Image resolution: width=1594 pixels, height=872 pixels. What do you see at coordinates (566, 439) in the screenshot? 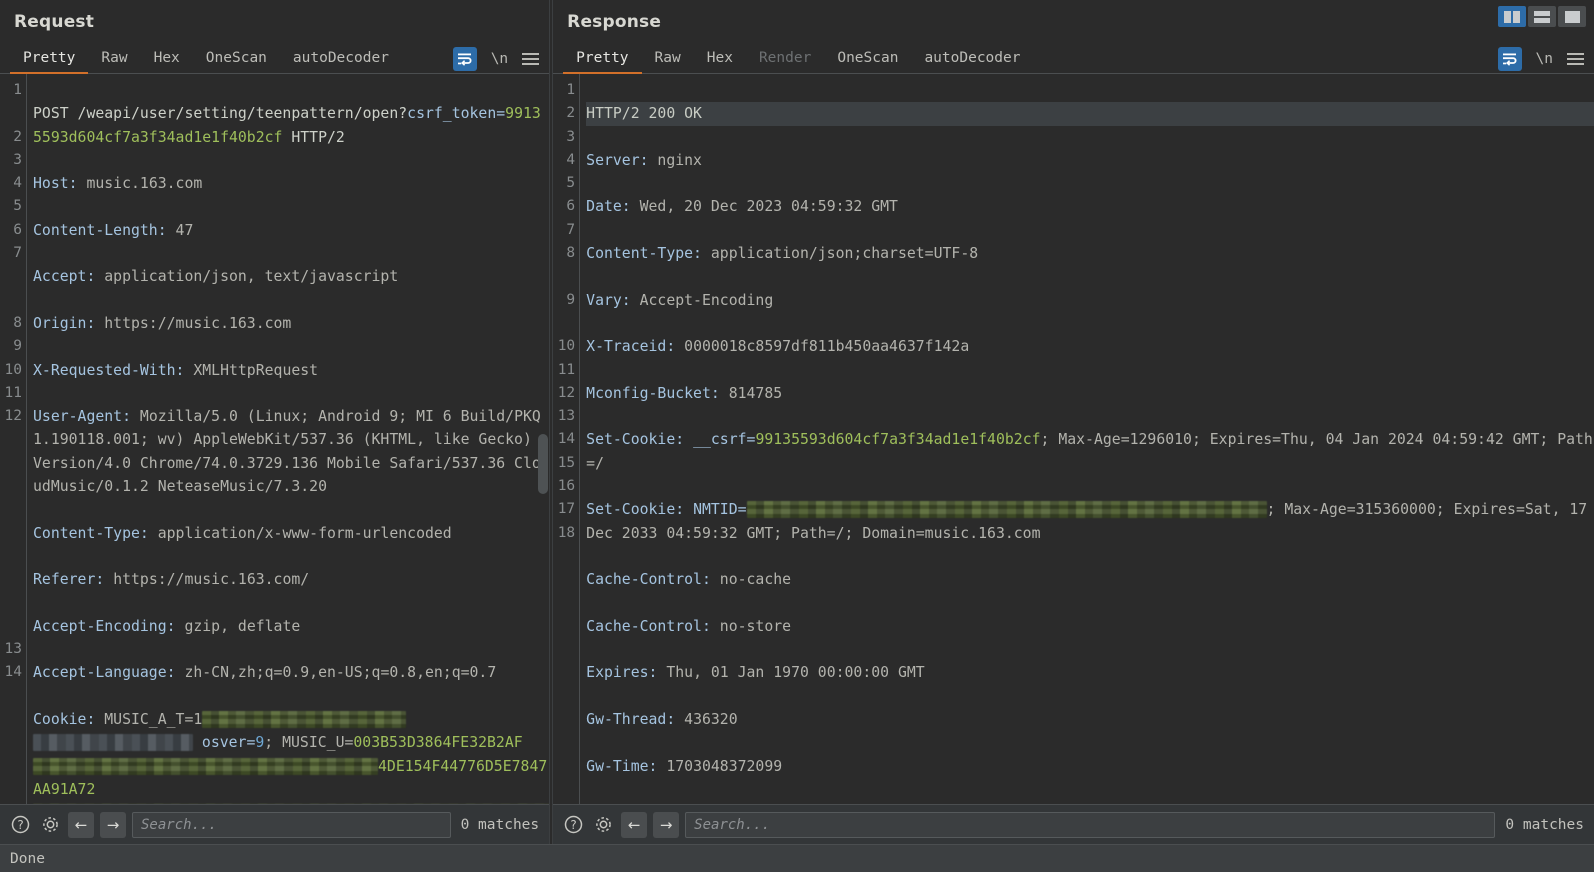
I see `response-line-numbers: 1234567 8 9 10 11 12 13 14 15 16 17 18` at bounding box center [566, 439].